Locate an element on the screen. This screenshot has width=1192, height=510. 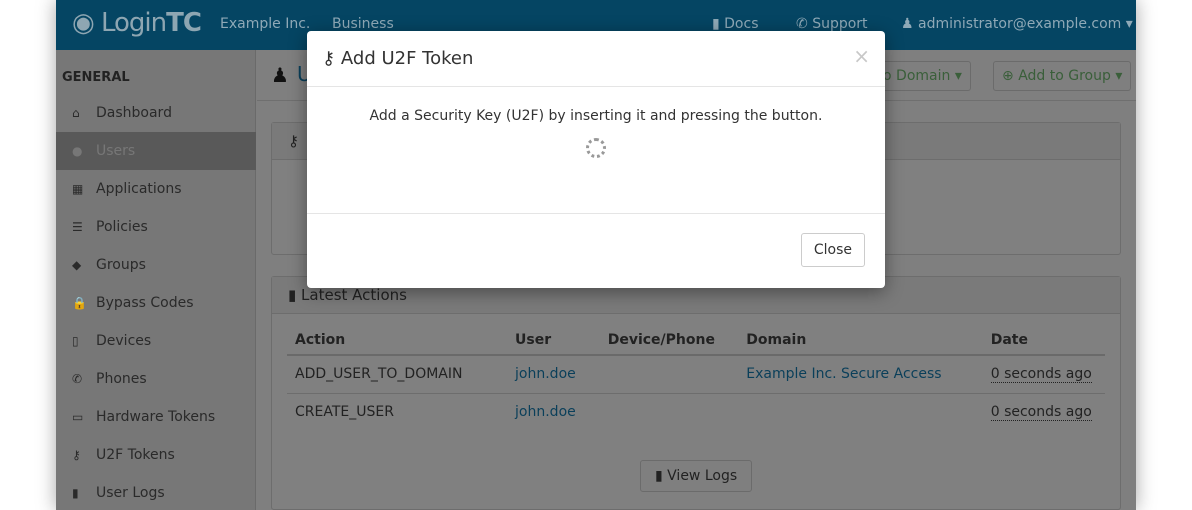
lock-icon: 🔒 is located at coordinates (79, 303).